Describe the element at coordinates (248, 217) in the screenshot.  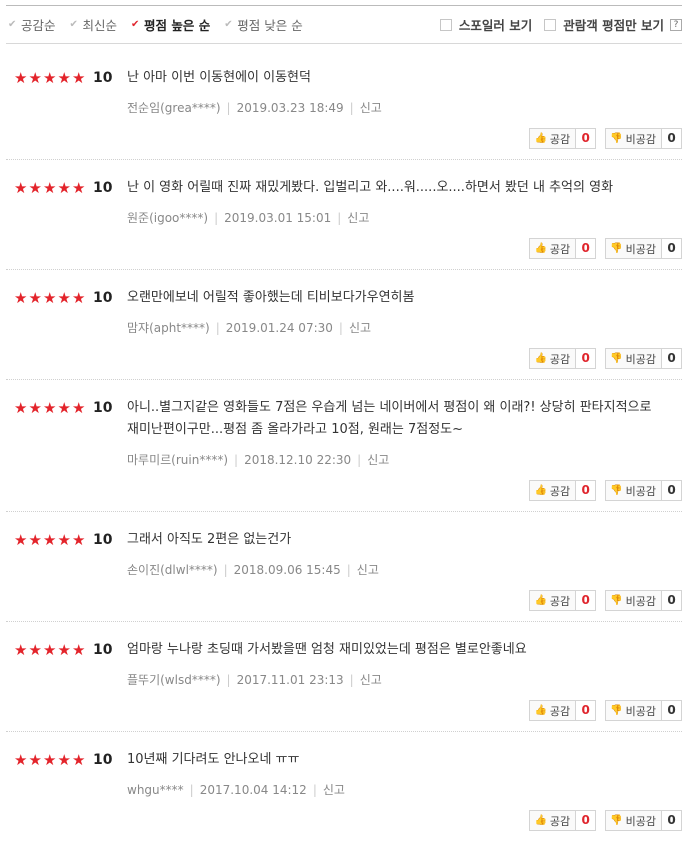
I see `review-meta: 원준(igoo****) | 2019.03.01 15:01 | 신고` at that location.